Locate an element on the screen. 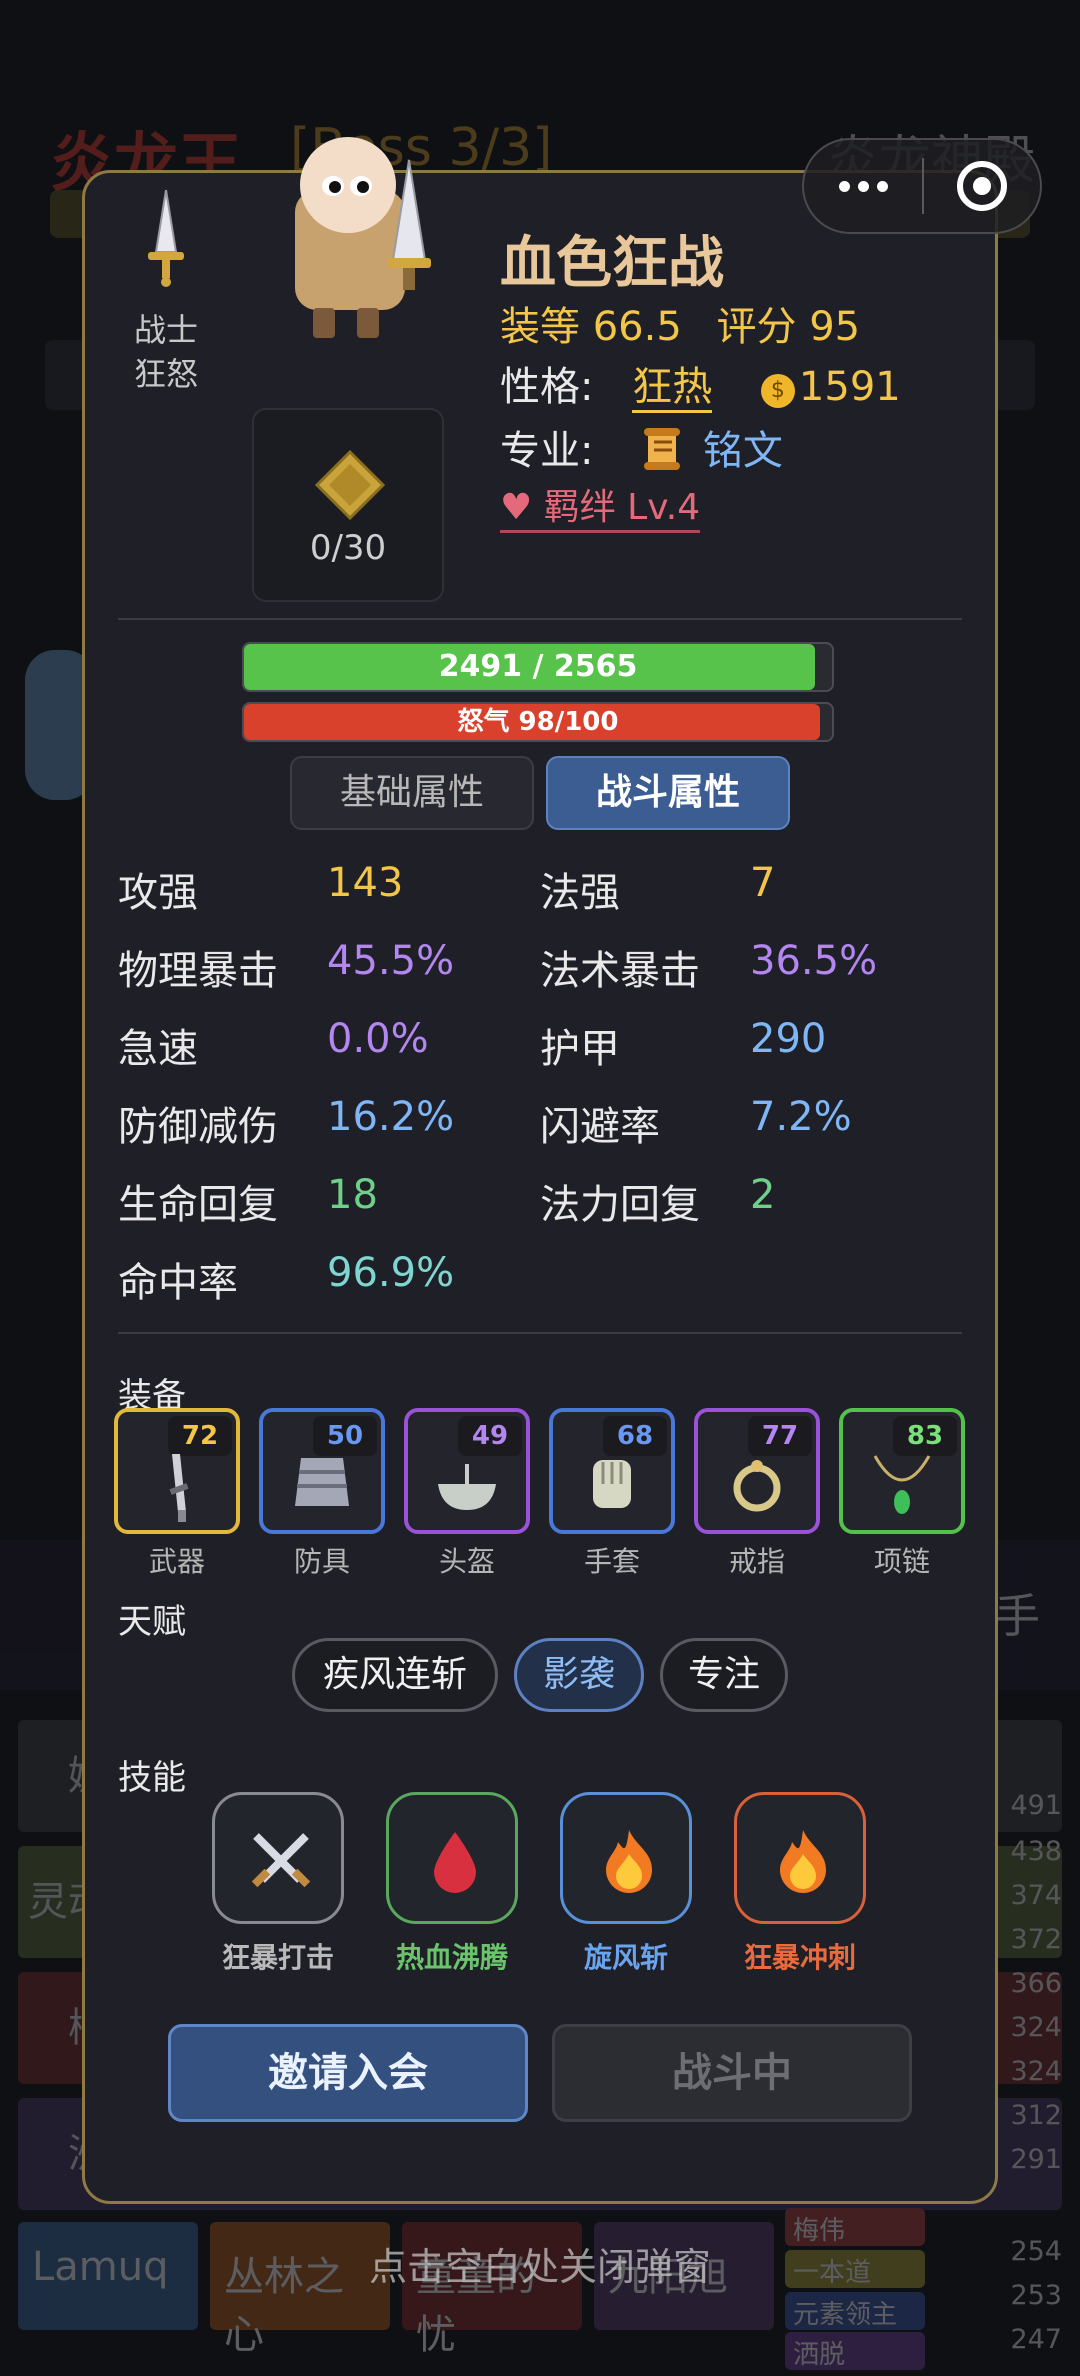 The height and width of the screenshot is (2376, 1080). skills-title: 技能 is located at coordinates (152, 1778).